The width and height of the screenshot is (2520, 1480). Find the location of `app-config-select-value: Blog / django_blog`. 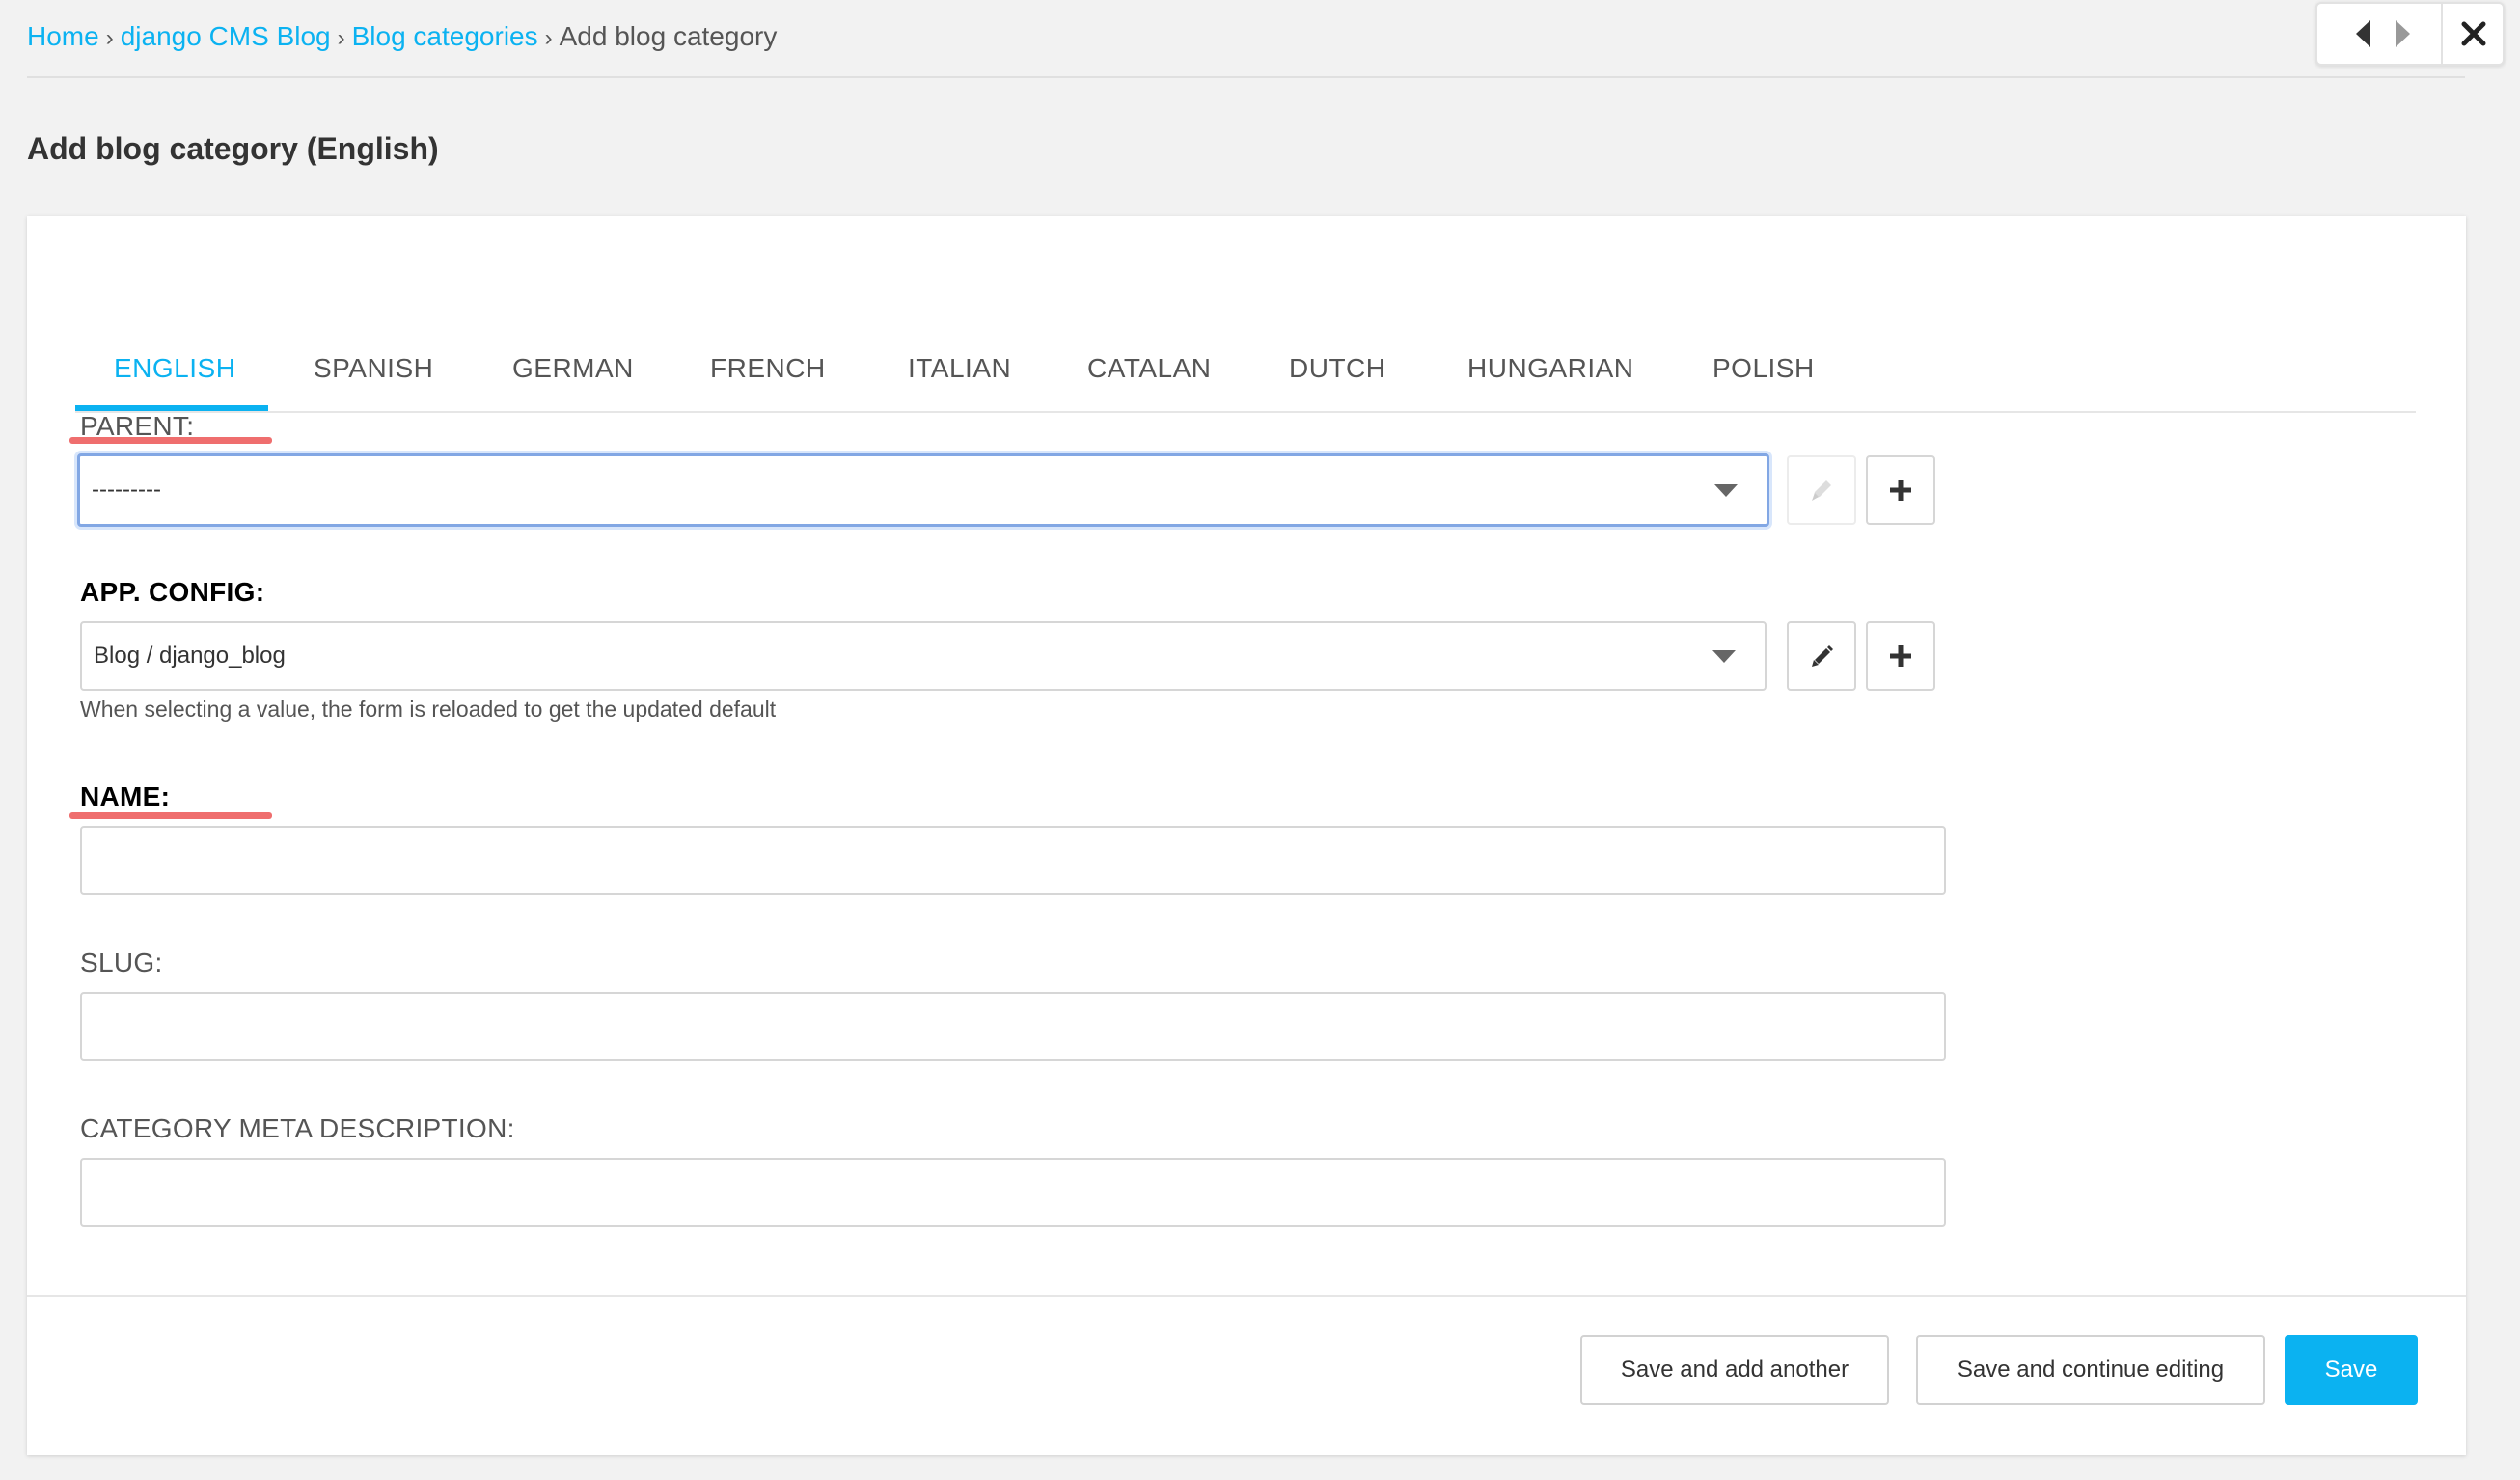

app-config-select-value: Blog / django_blog is located at coordinates (190, 656).